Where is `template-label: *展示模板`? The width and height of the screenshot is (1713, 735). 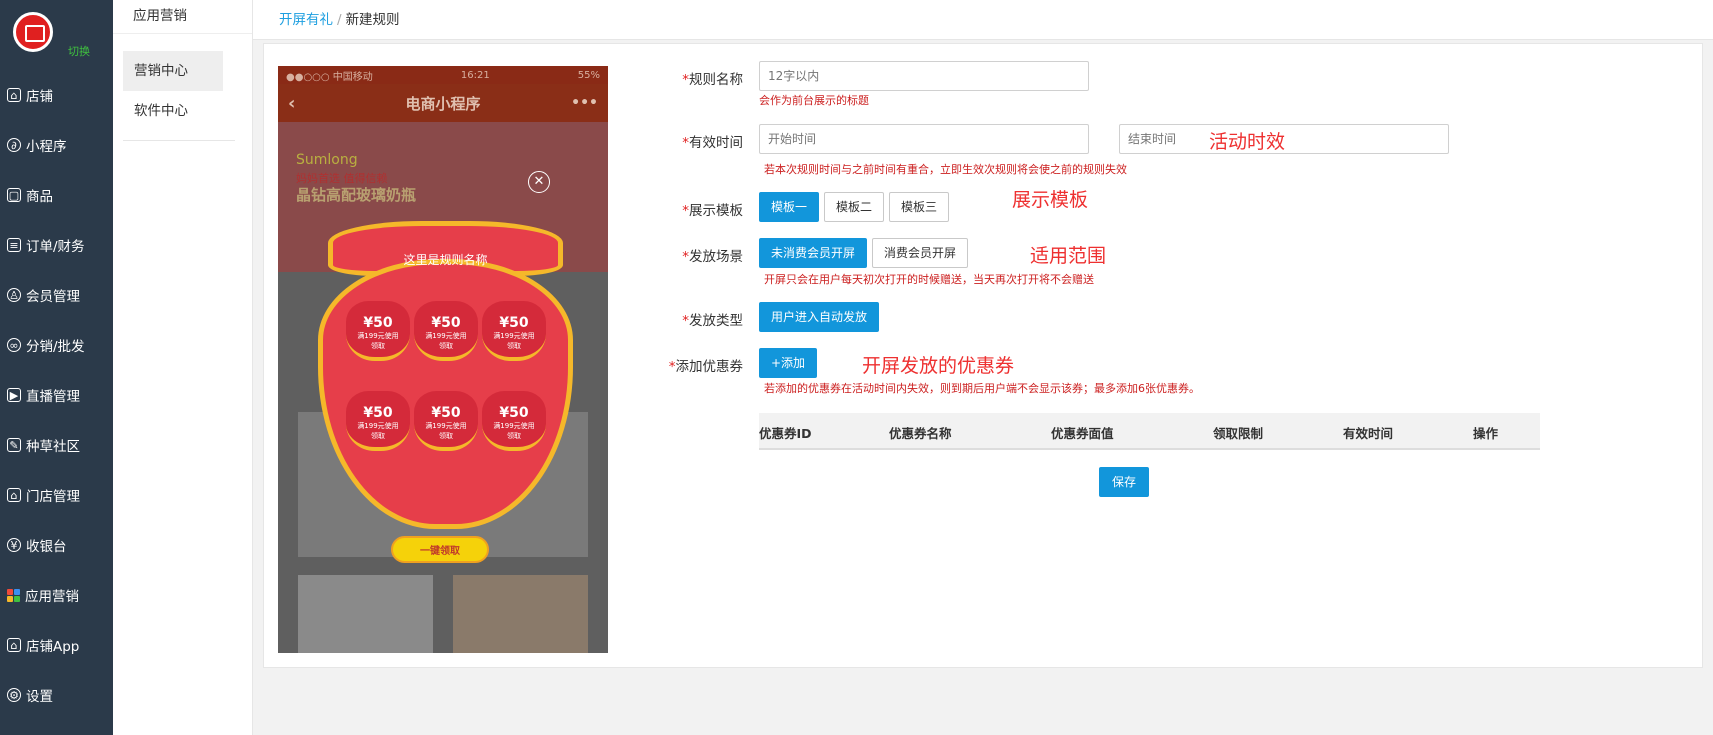
template-label: *展示模板 is located at coordinates (705, 209).